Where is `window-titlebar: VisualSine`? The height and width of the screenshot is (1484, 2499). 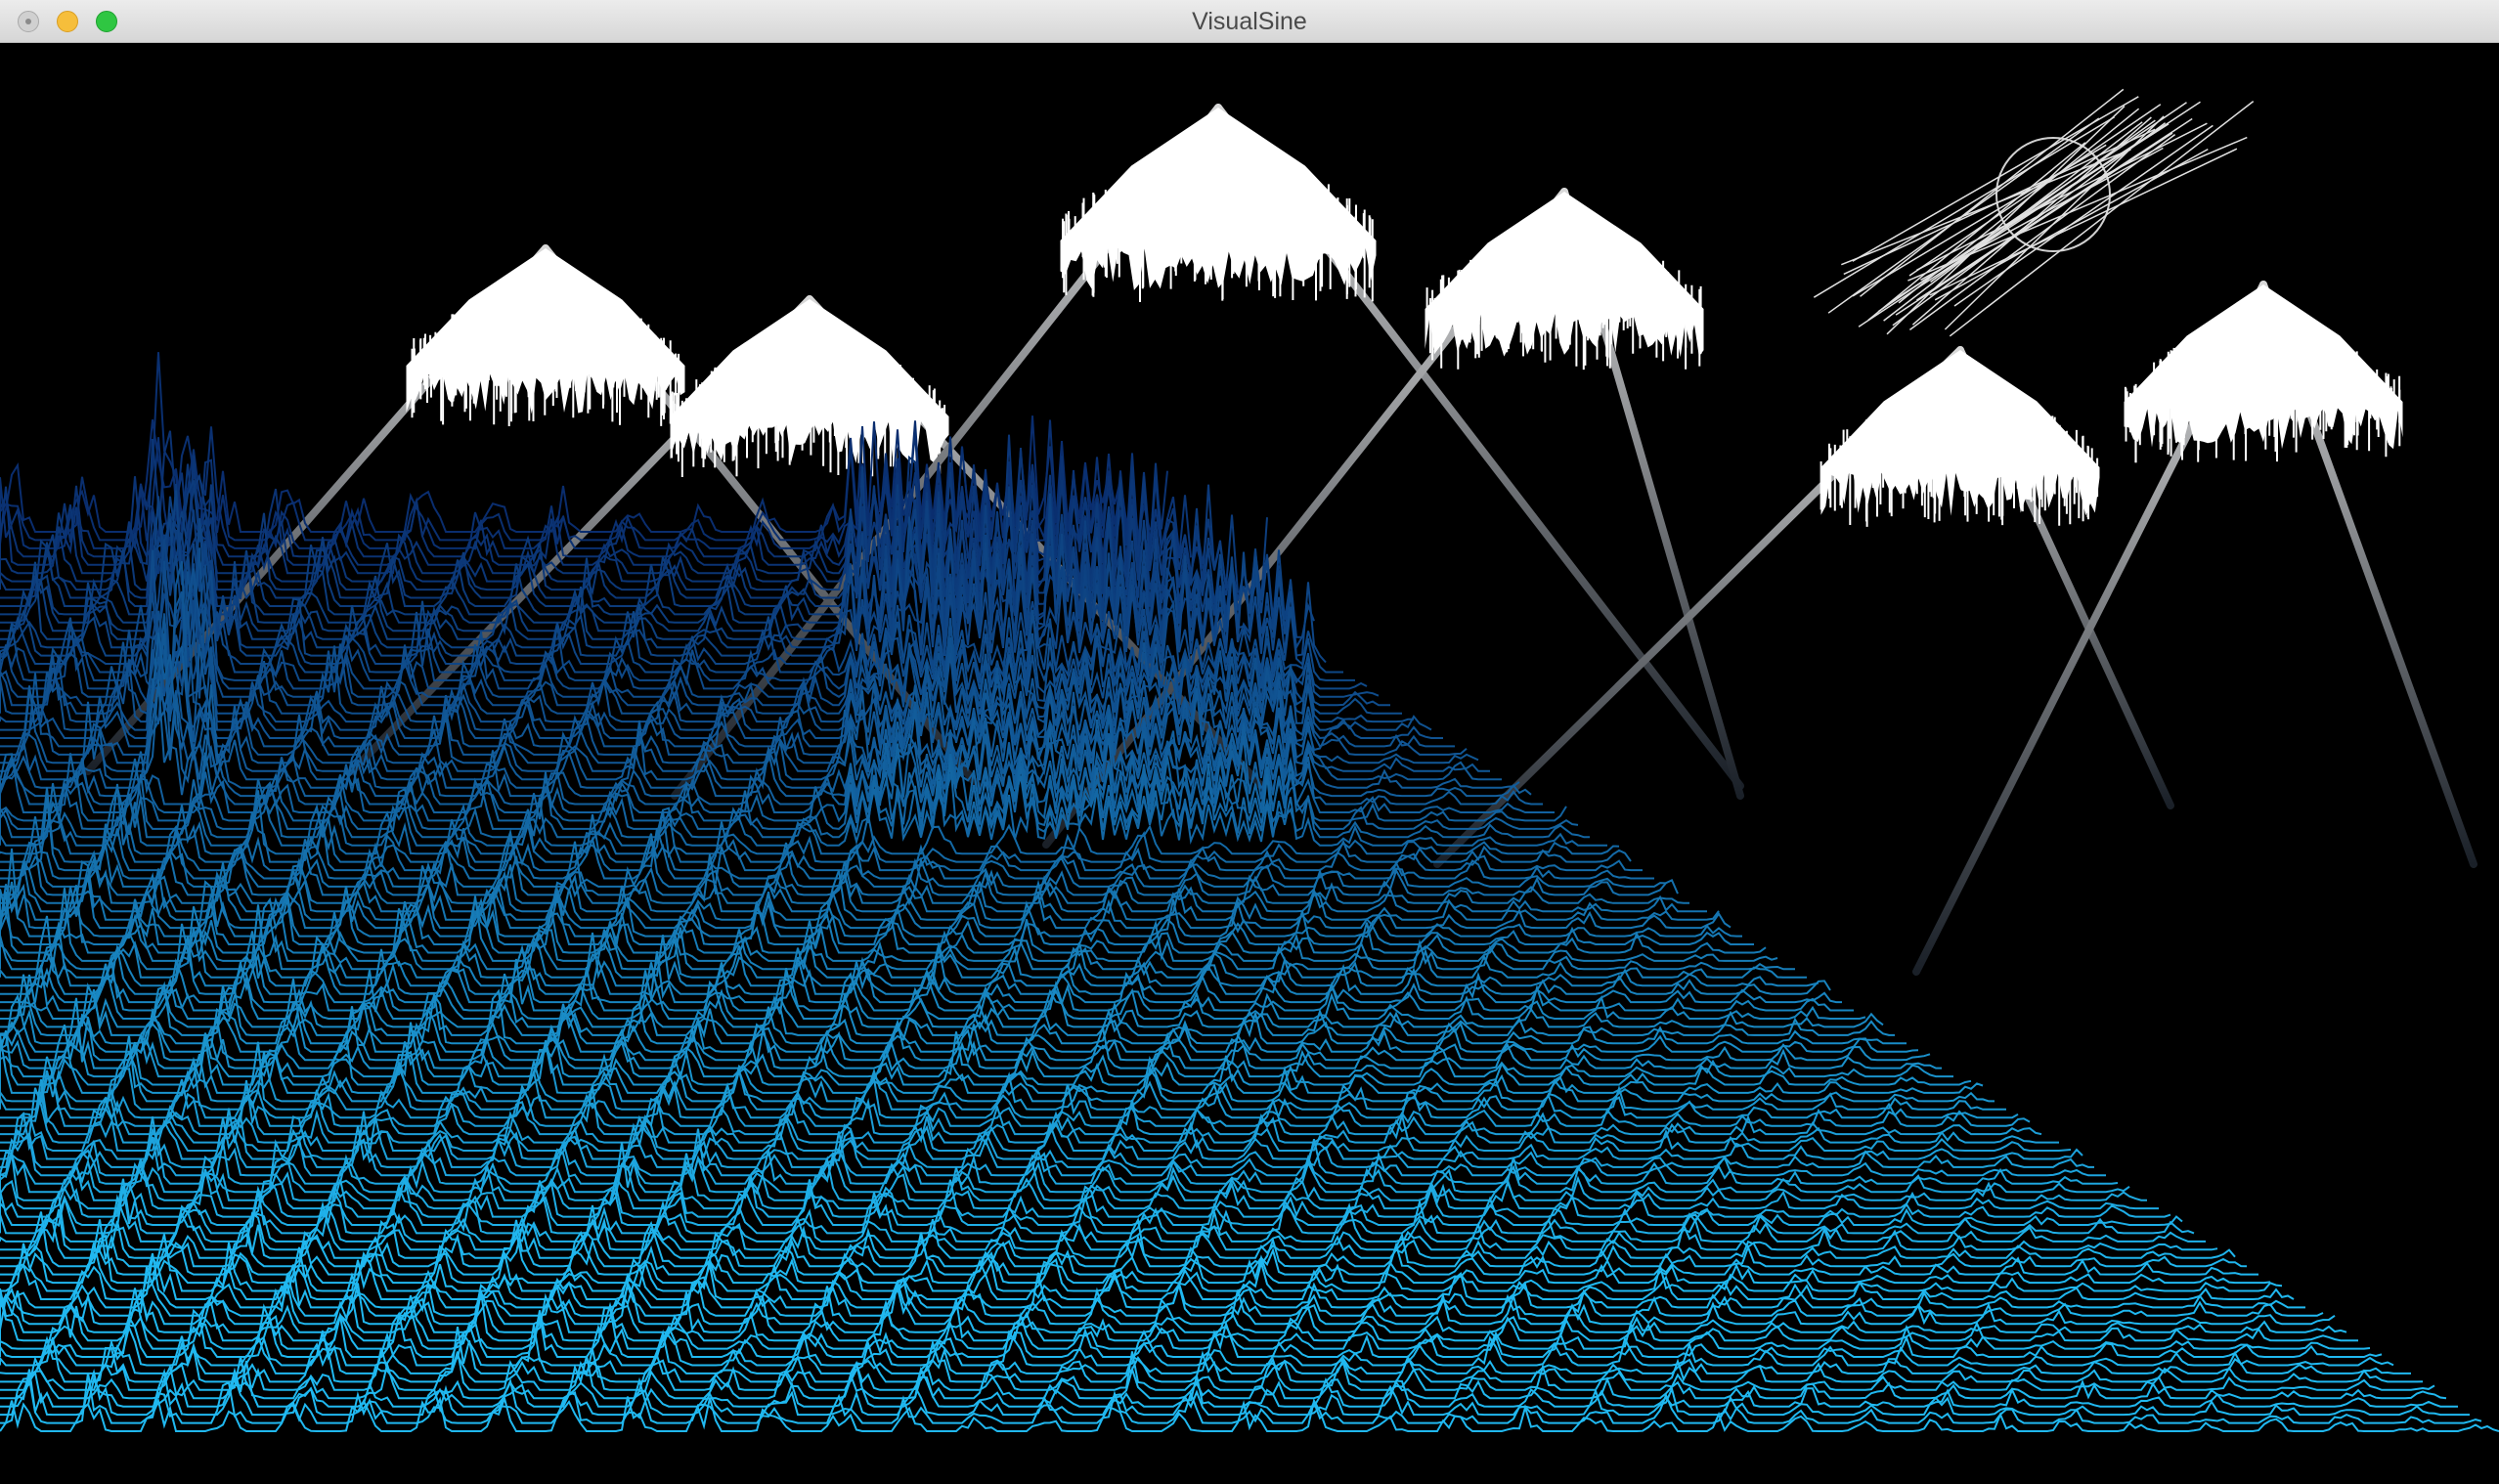 window-titlebar: VisualSine is located at coordinates (1249, 21).